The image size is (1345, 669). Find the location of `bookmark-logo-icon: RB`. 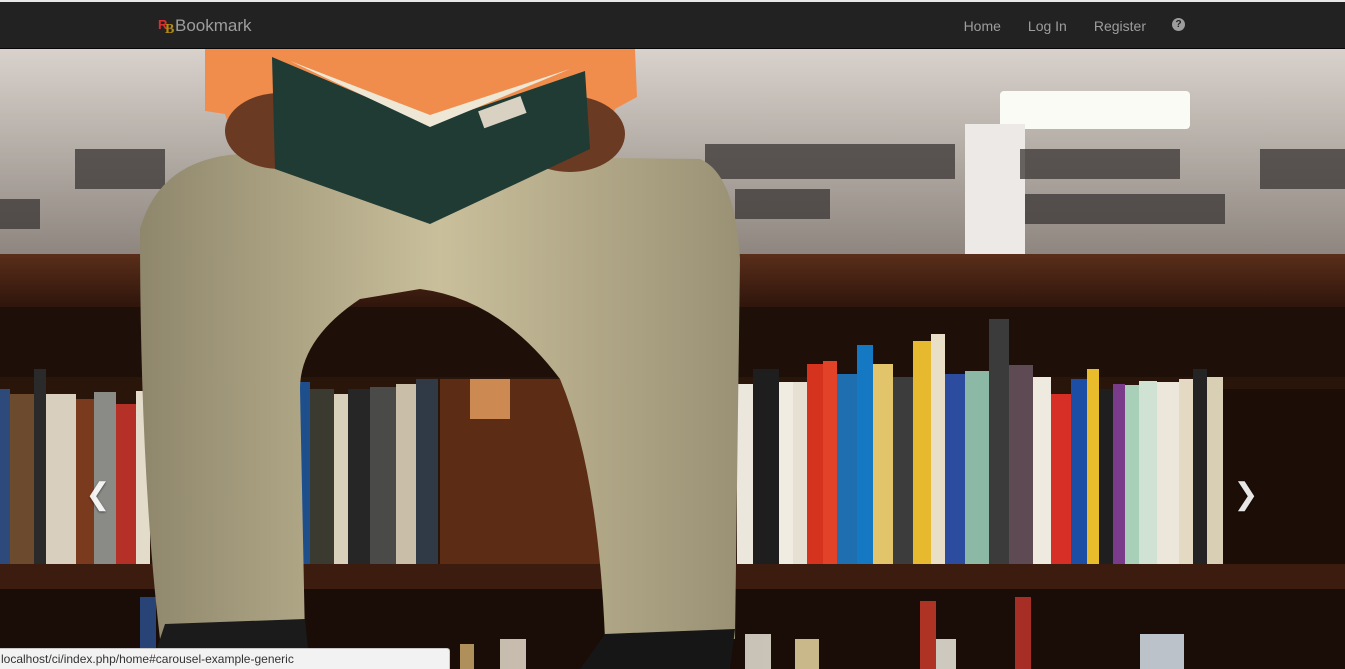

bookmark-logo-icon: RB is located at coordinates (166, 27).